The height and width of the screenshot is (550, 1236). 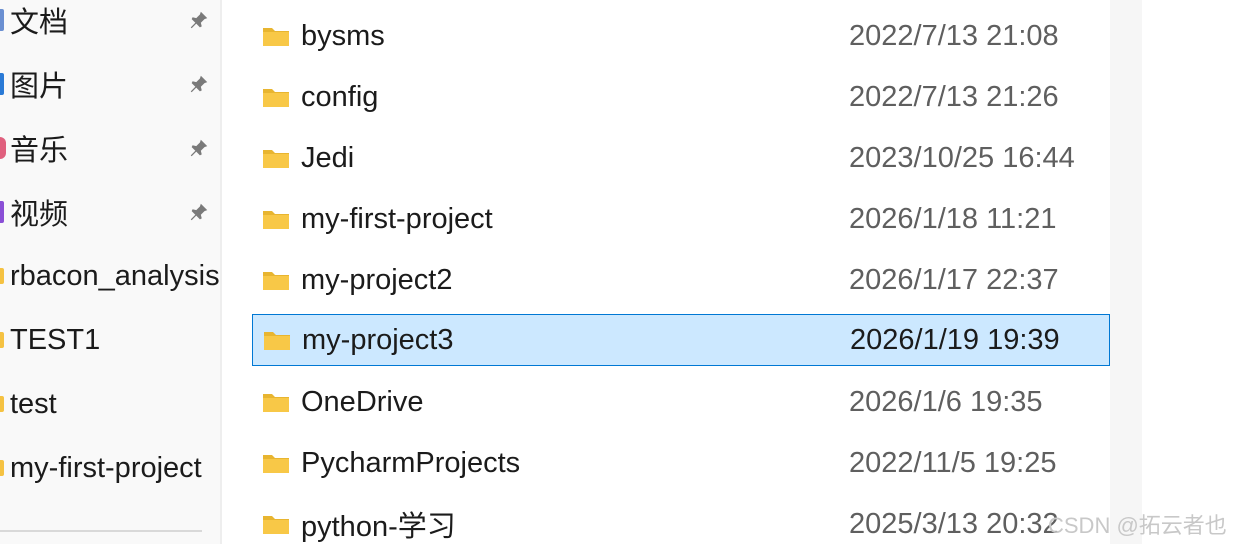 What do you see at coordinates (110, 148) in the screenshot?
I see `sidebar-item-music: 音乐` at bounding box center [110, 148].